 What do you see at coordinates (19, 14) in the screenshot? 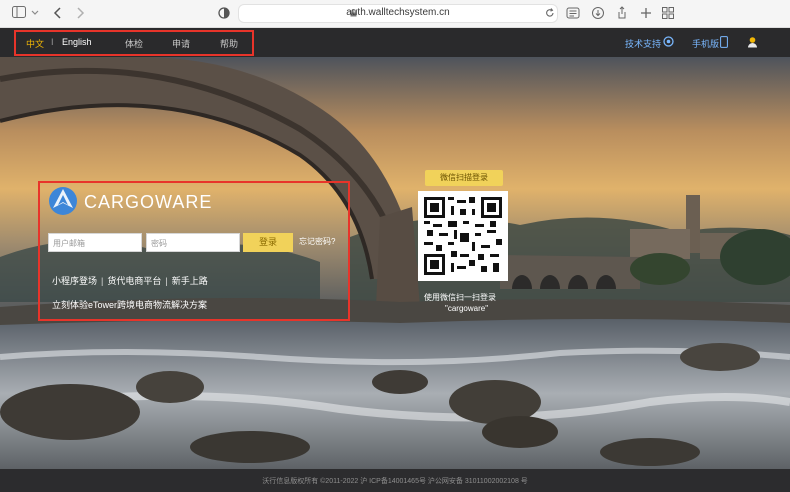
I see `sidebar-icon` at bounding box center [19, 14].